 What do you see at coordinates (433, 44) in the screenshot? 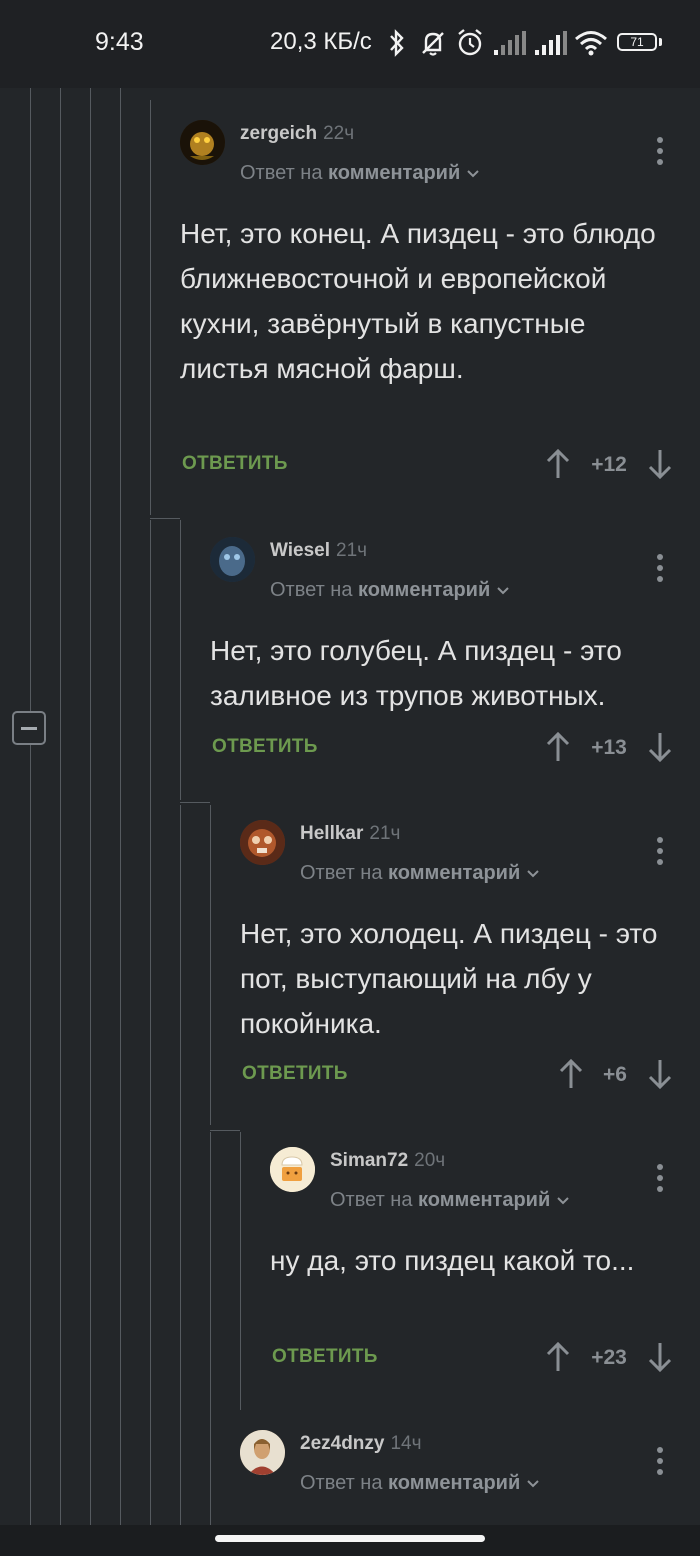
I see `mute-bell-icon` at bounding box center [433, 44].